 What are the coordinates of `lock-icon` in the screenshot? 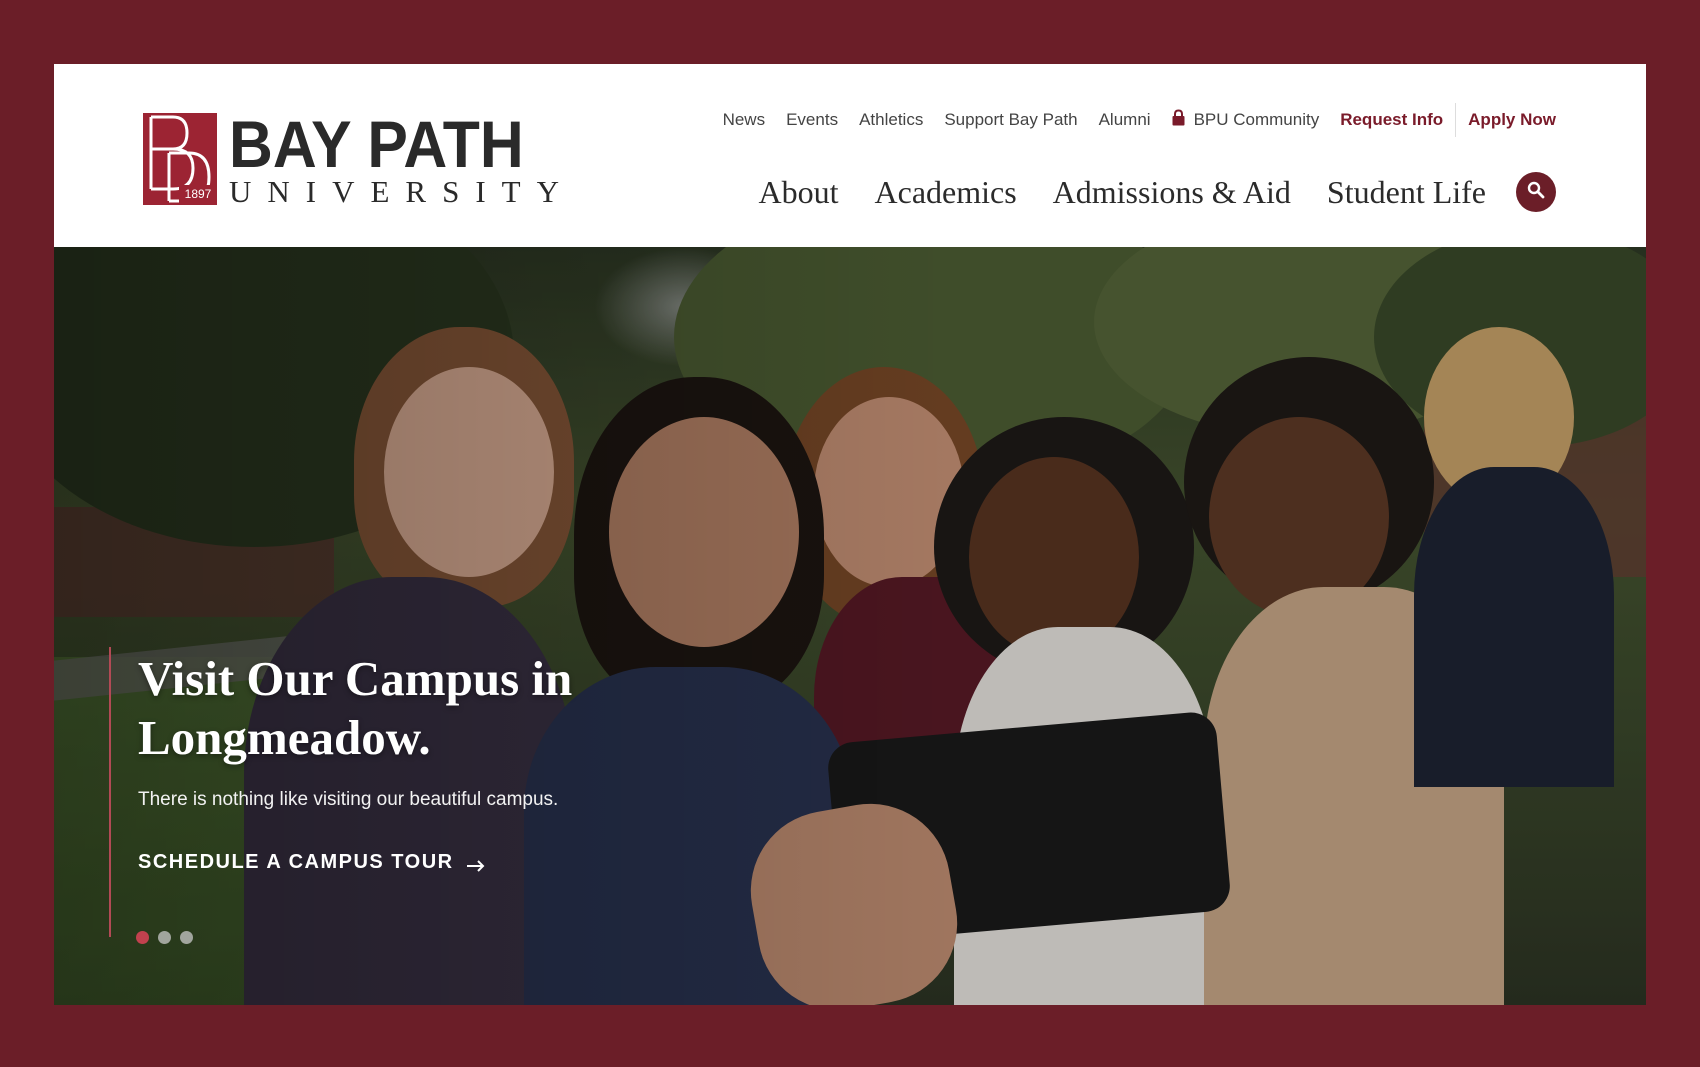 It's located at (1178, 120).